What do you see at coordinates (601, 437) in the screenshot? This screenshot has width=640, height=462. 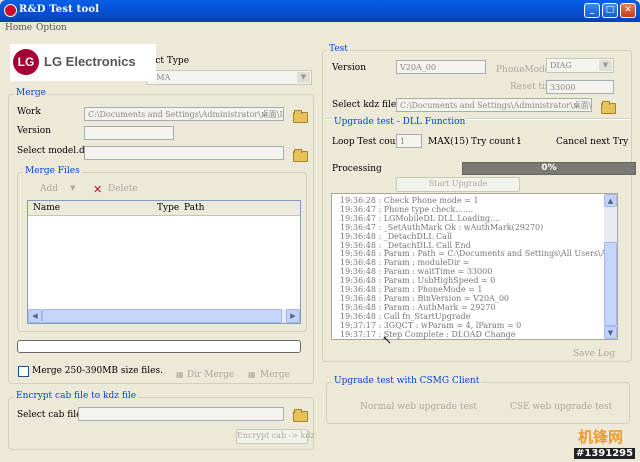 I see `watermark-site: 机锋网` at bounding box center [601, 437].